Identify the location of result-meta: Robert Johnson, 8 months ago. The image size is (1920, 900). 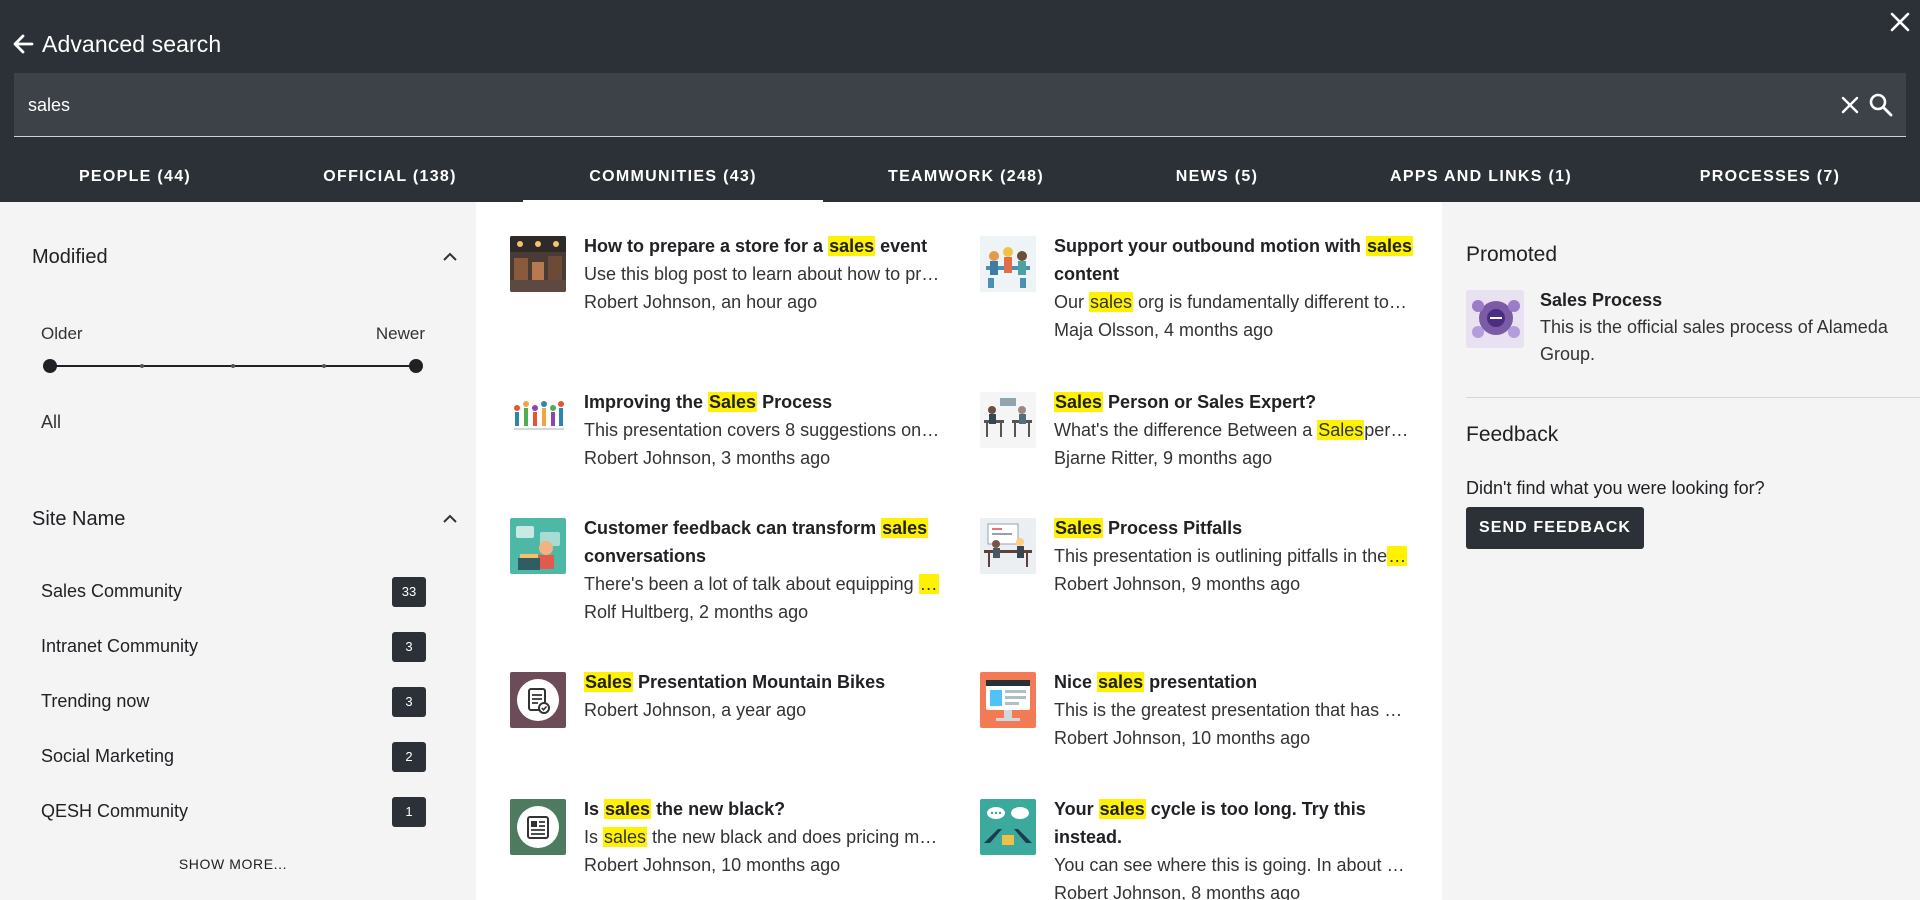
(1177, 891).